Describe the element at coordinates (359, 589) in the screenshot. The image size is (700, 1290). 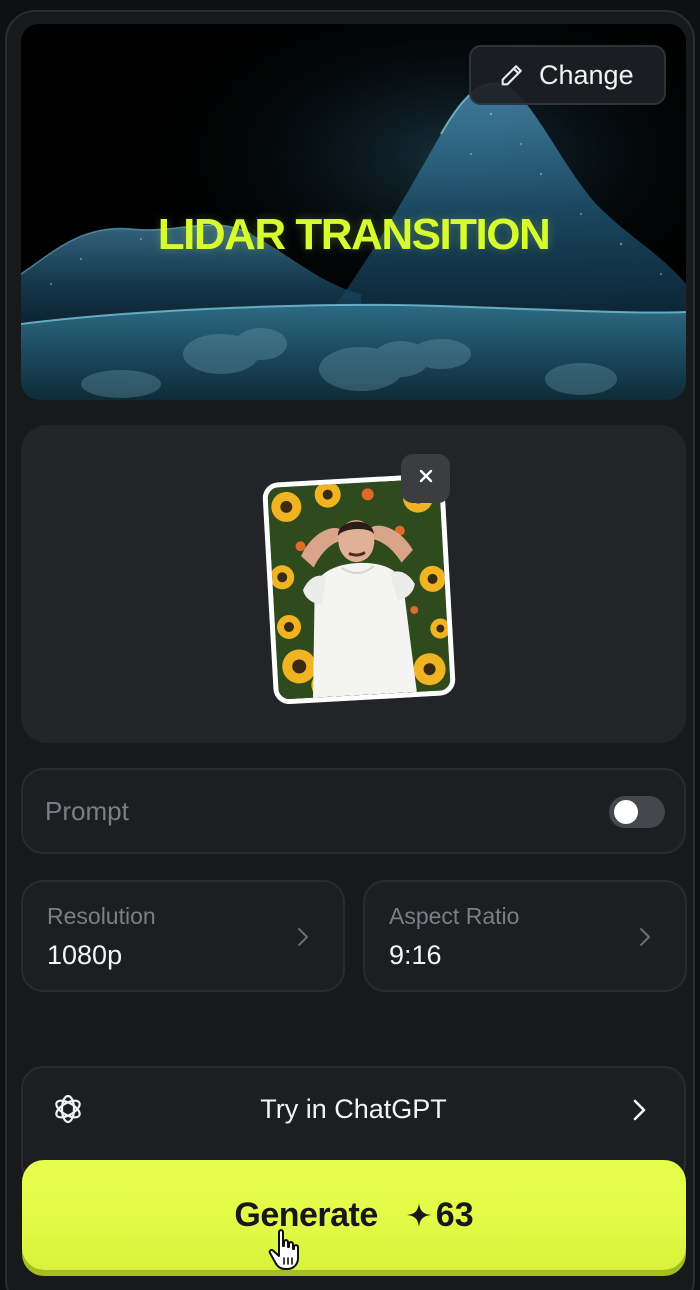
I see `uploaded-photo` at that location.